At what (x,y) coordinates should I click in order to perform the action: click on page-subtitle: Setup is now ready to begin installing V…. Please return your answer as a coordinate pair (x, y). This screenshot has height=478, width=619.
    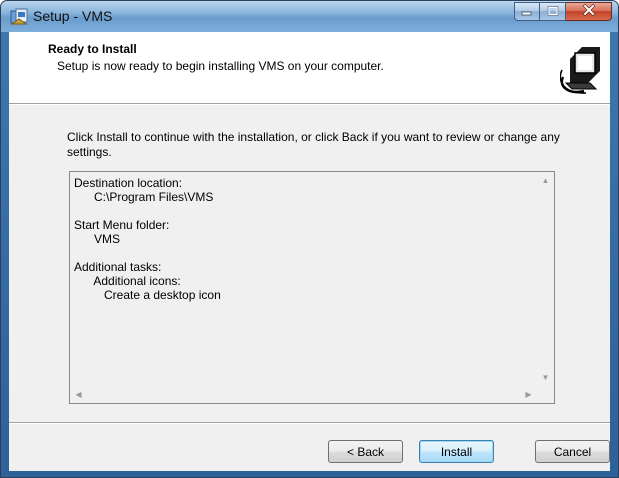
    Looking at the image, I should click on (220, 66).